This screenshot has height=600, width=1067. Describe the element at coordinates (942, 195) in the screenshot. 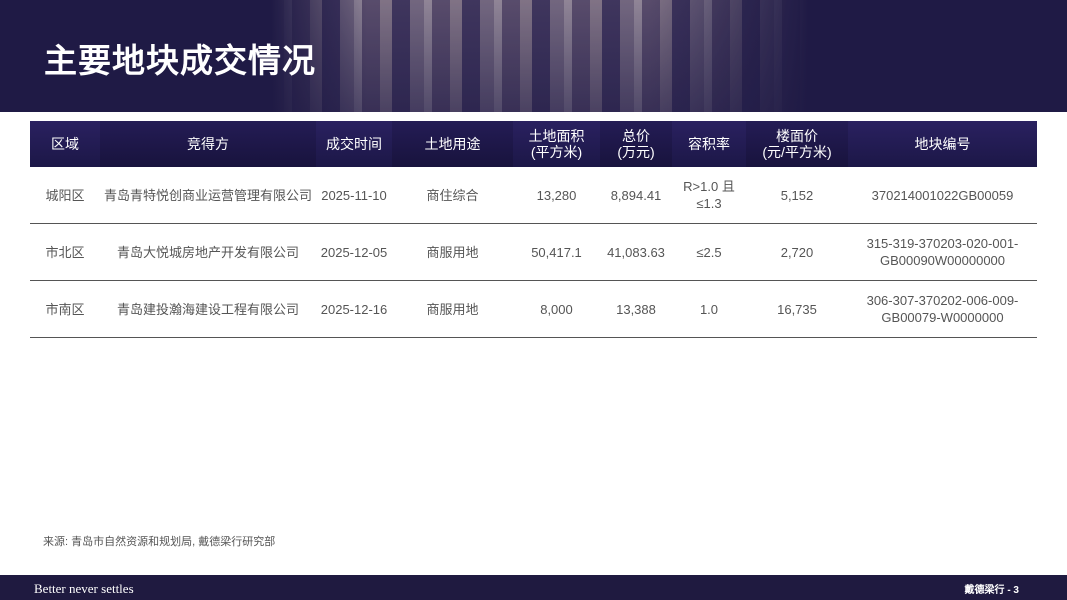

I see `table-cell: 370214001022GB00059` at that location.